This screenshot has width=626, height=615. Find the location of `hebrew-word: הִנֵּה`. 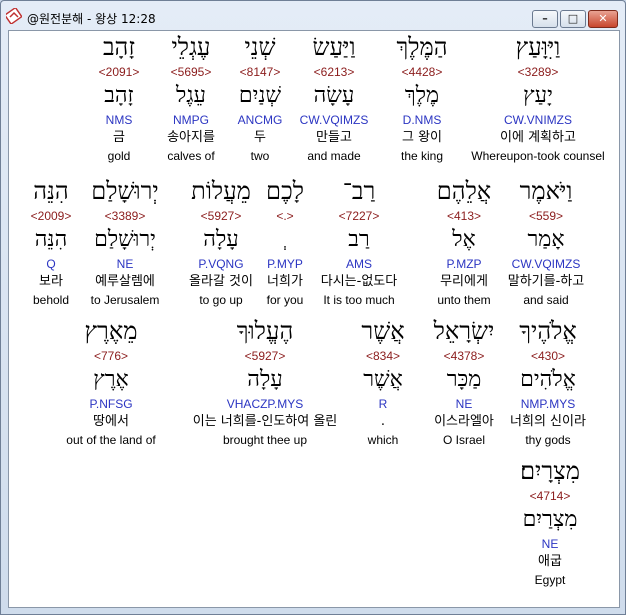

hebrew-word: הִנֵּה is located at coordinates (51, 191).